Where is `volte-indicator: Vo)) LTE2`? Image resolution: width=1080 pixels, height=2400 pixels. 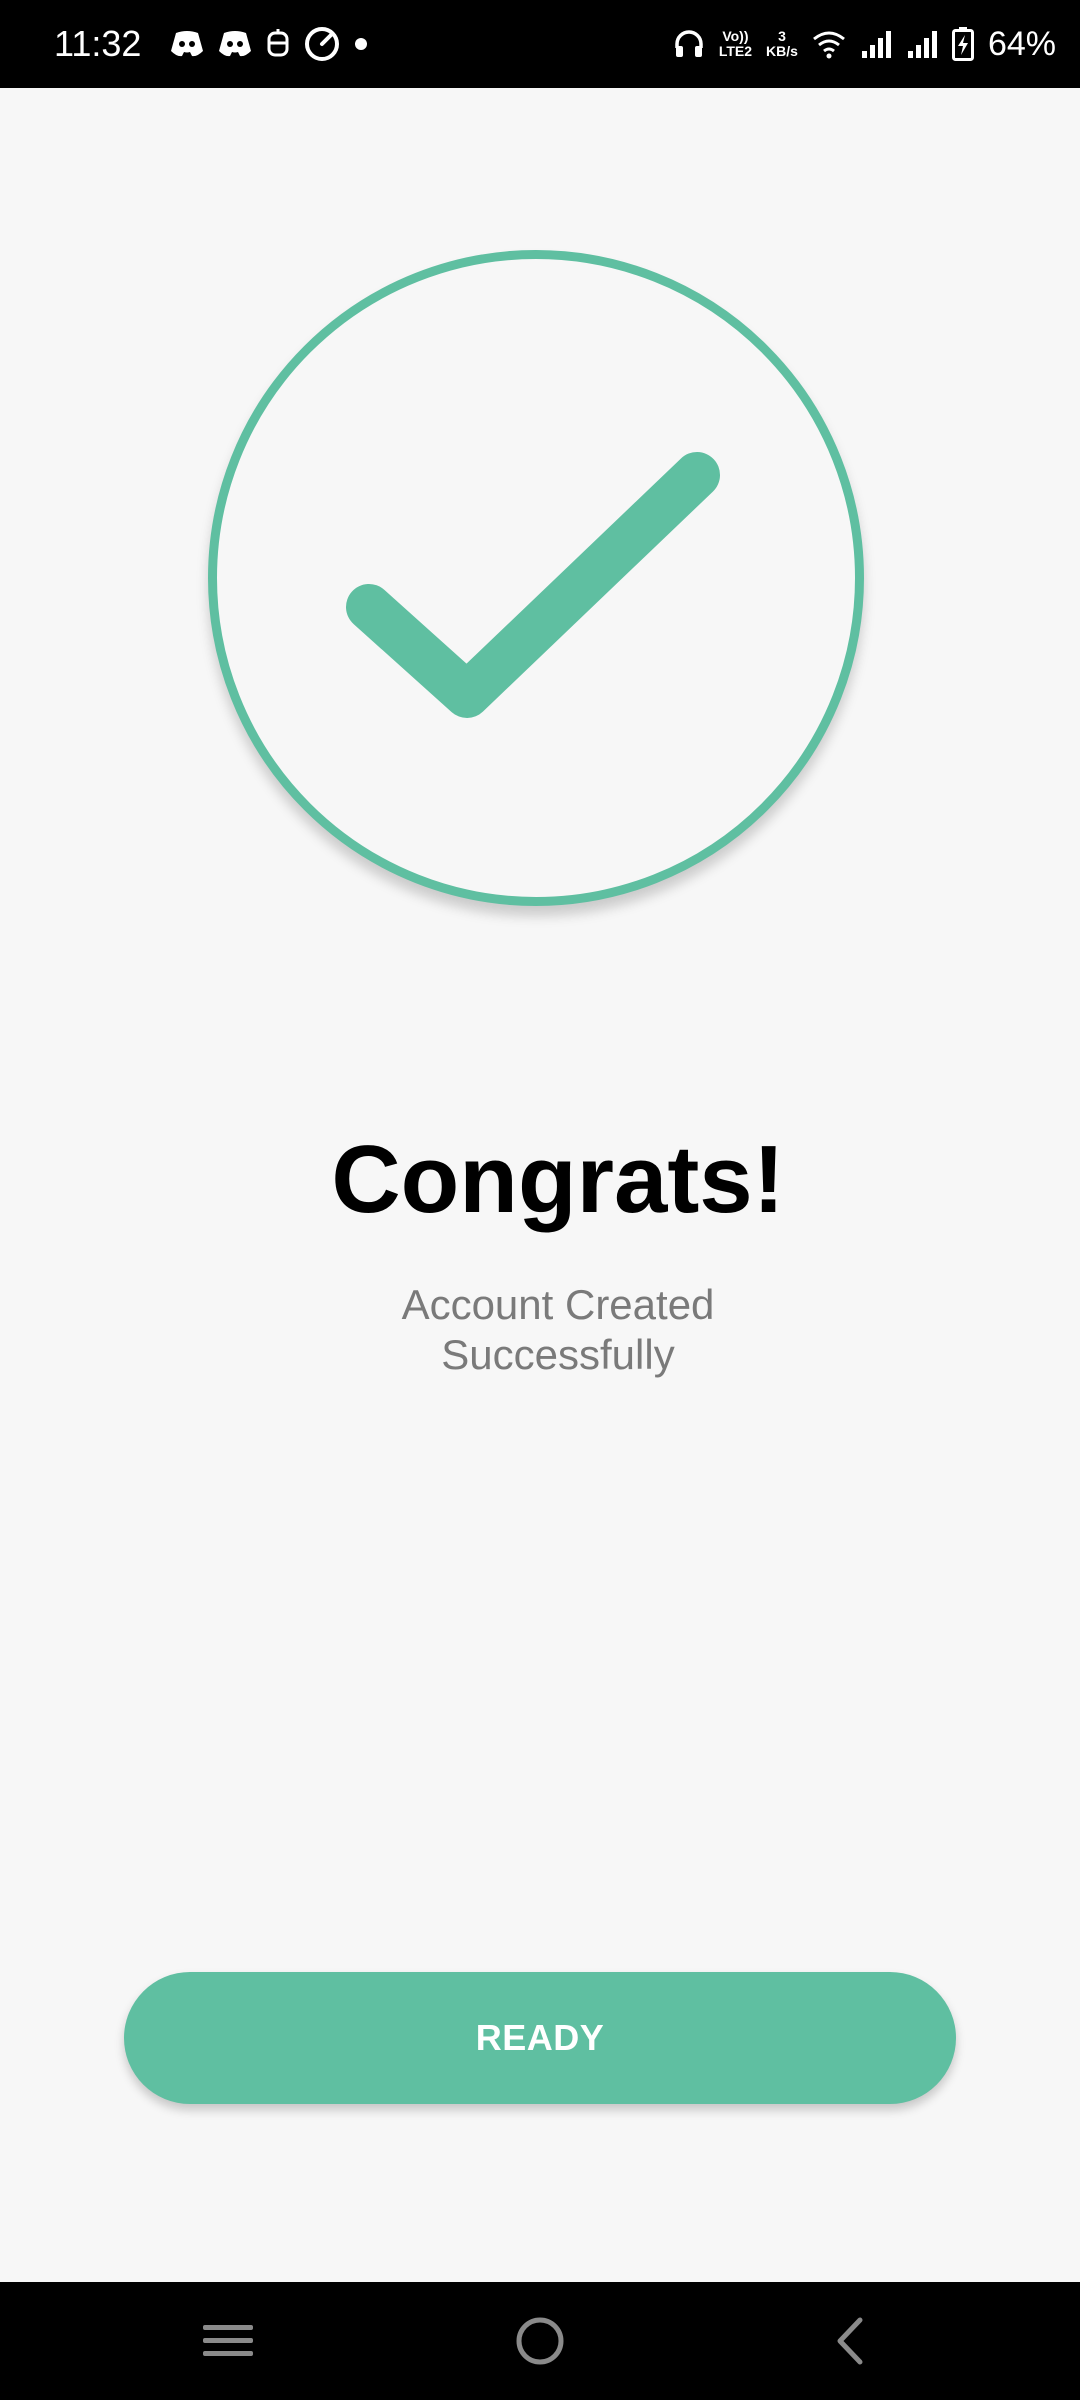 volte-indicator: Vo)) LTE2 is located at coordinates (735, 44).